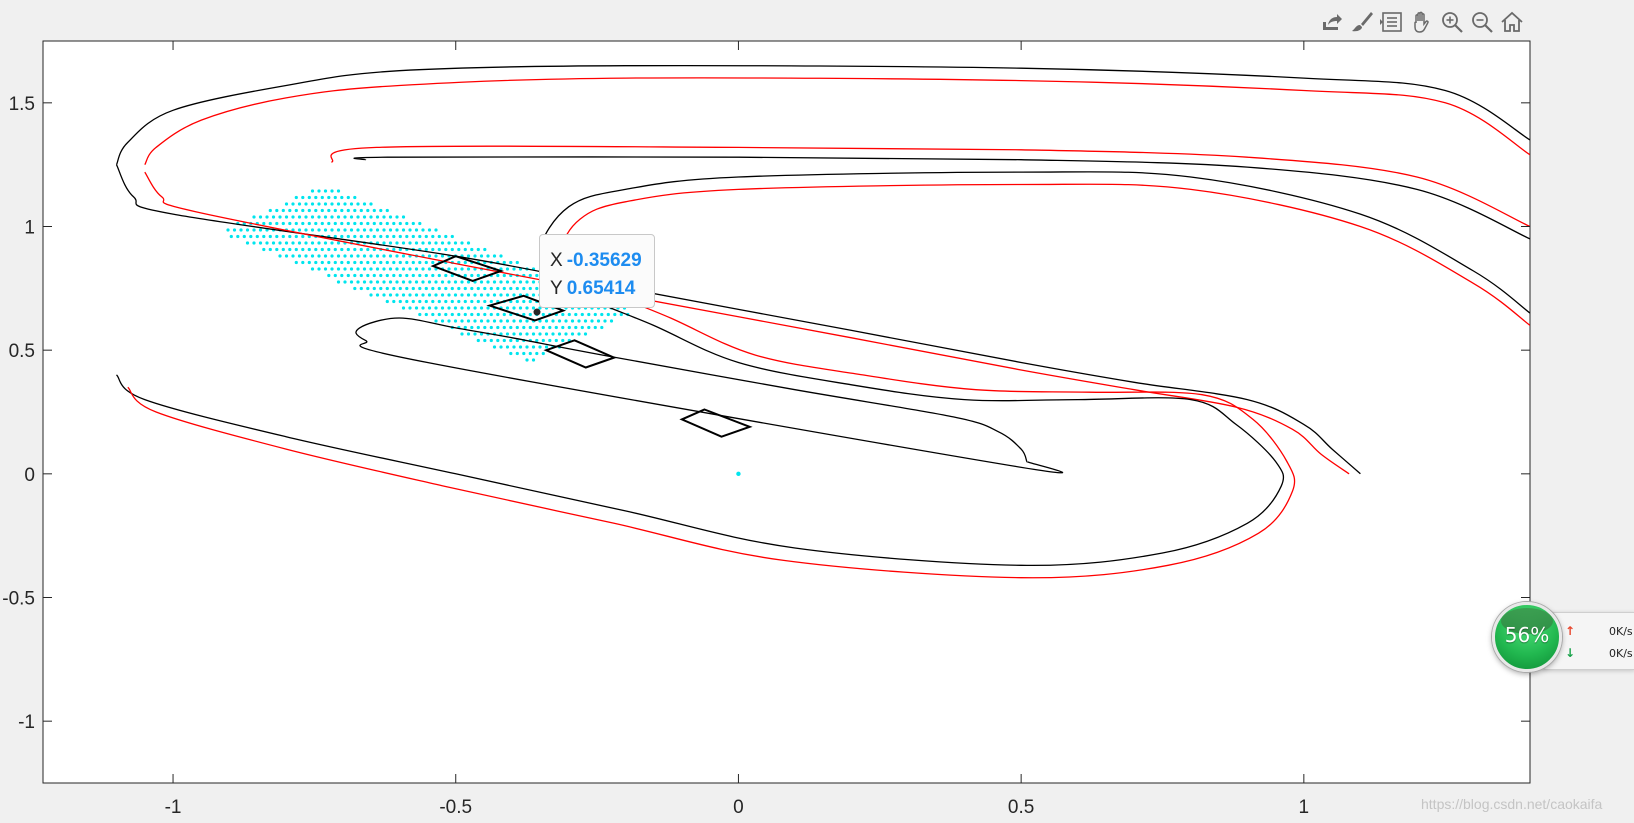 This screenshot has width=1634, height=823. I want to click on zoom-out-icon, so click(1482, 24).